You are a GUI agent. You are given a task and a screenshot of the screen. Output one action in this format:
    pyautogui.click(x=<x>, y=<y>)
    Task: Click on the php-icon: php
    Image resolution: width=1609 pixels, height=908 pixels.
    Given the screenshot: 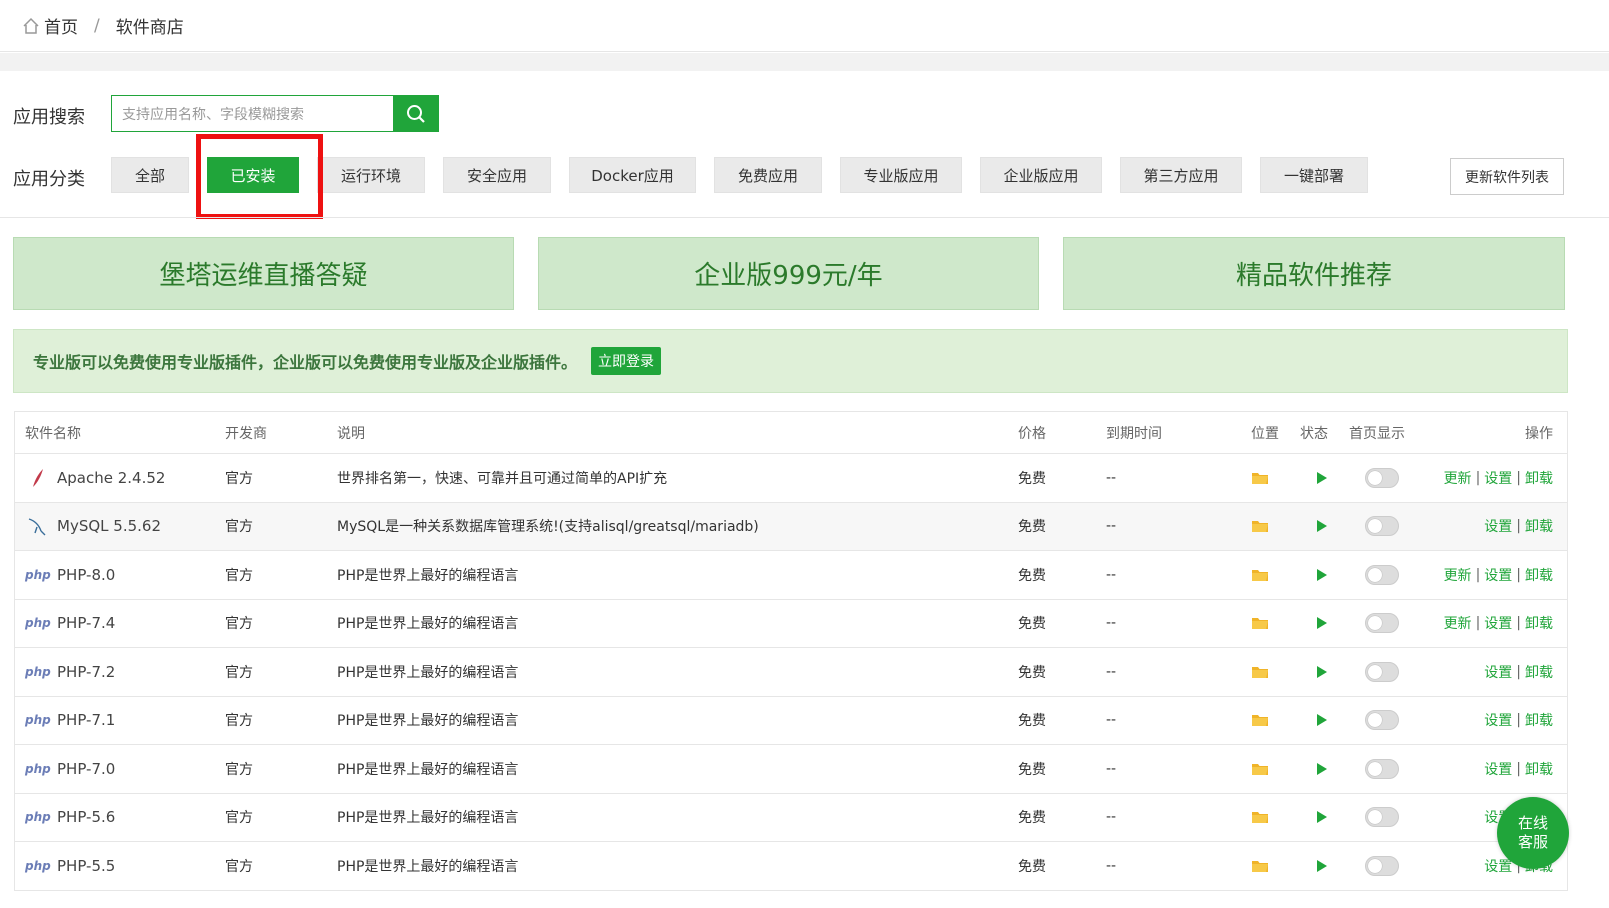 What is the action you would take?
    pyautogui.click(x=38, y=817)
    